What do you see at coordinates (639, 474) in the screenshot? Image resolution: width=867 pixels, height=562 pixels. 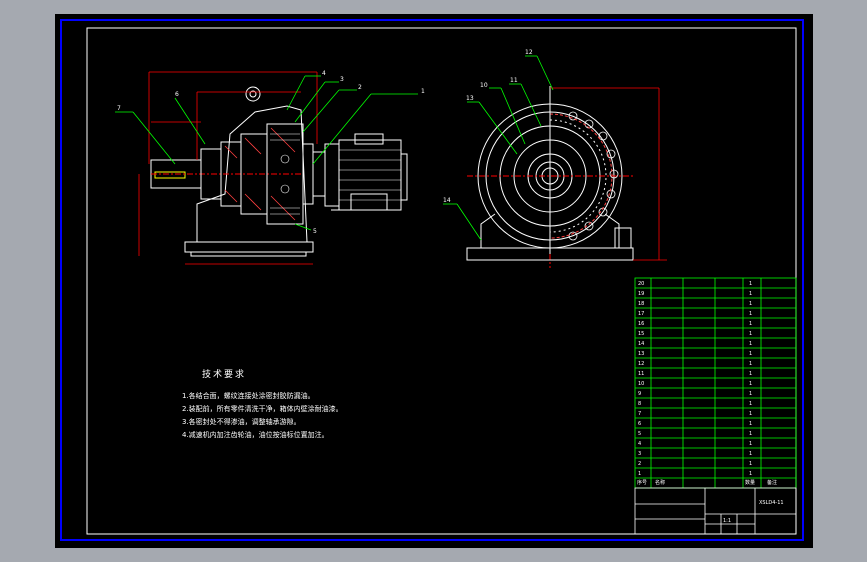 I see `bom-row-no: 1` at bounding box center [639, 474].